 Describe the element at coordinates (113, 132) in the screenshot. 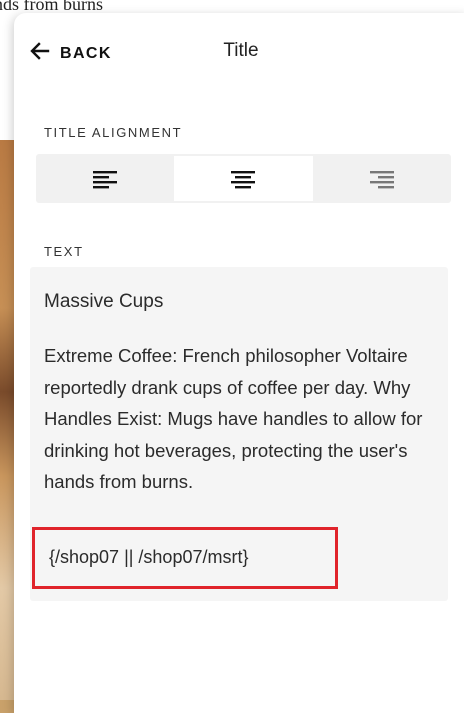

I see `title-alignment-label: TITLE ALIGNMENT` at that location.